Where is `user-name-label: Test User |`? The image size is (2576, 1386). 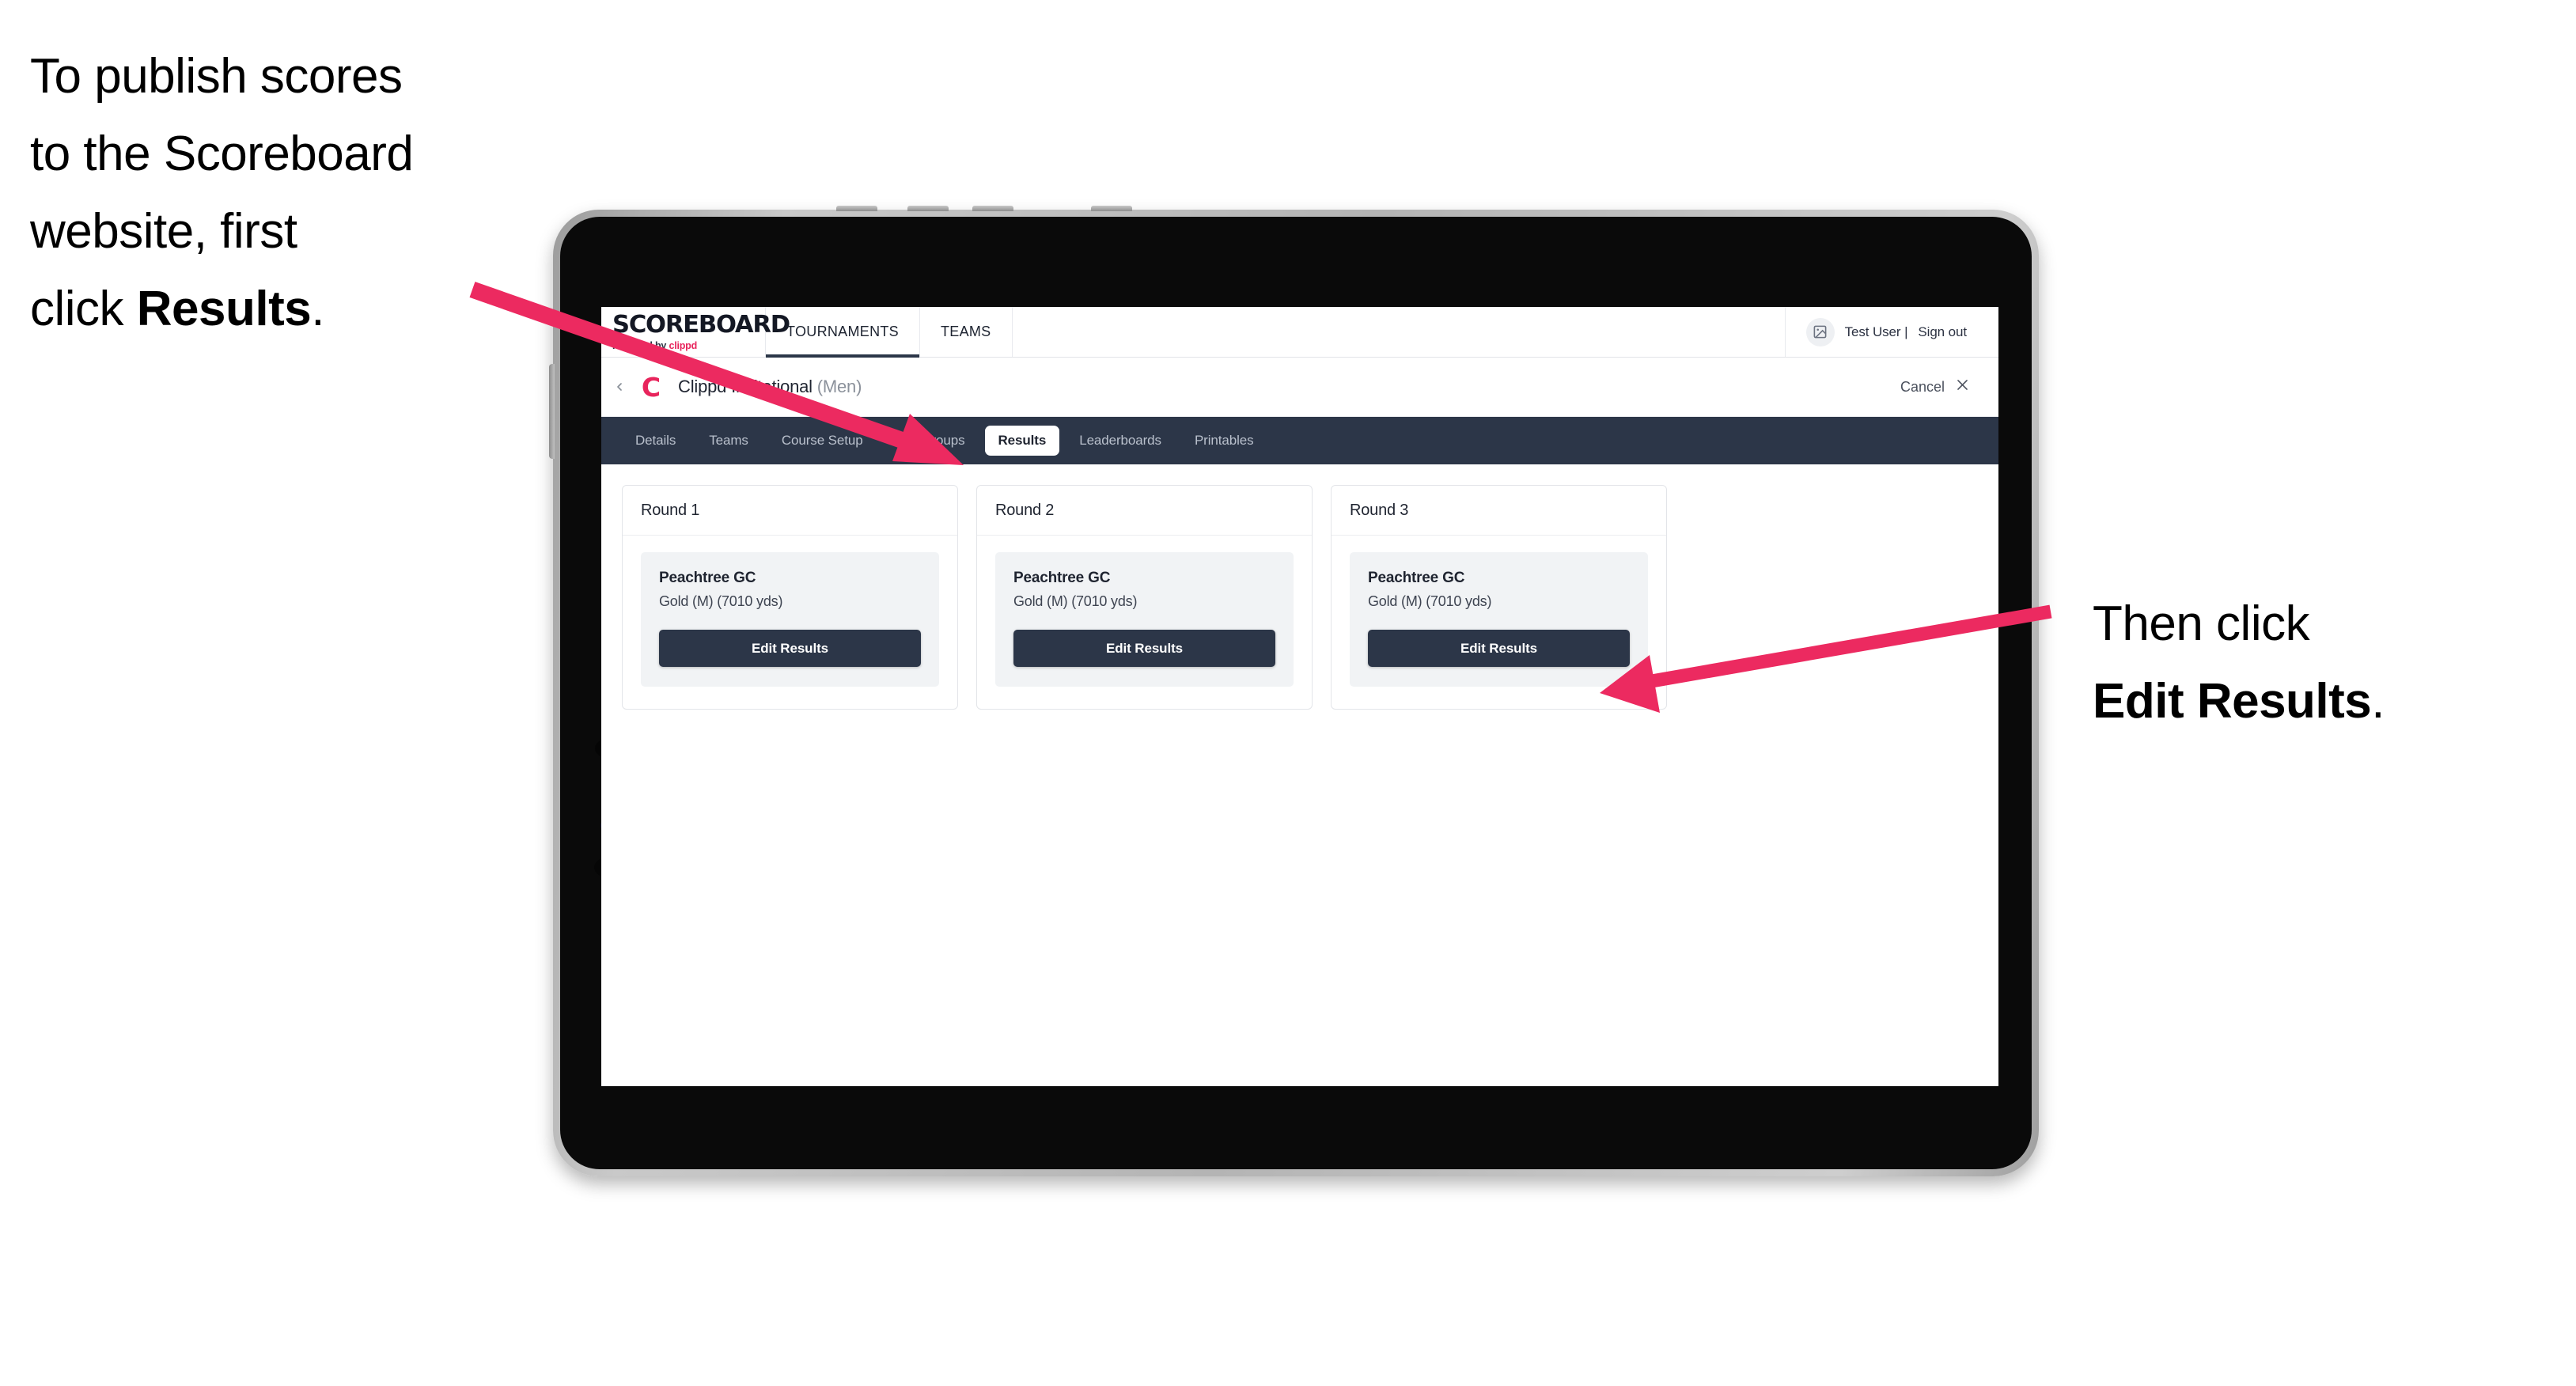 user-name-label: Test User | is located at coordinates (1876, 332).